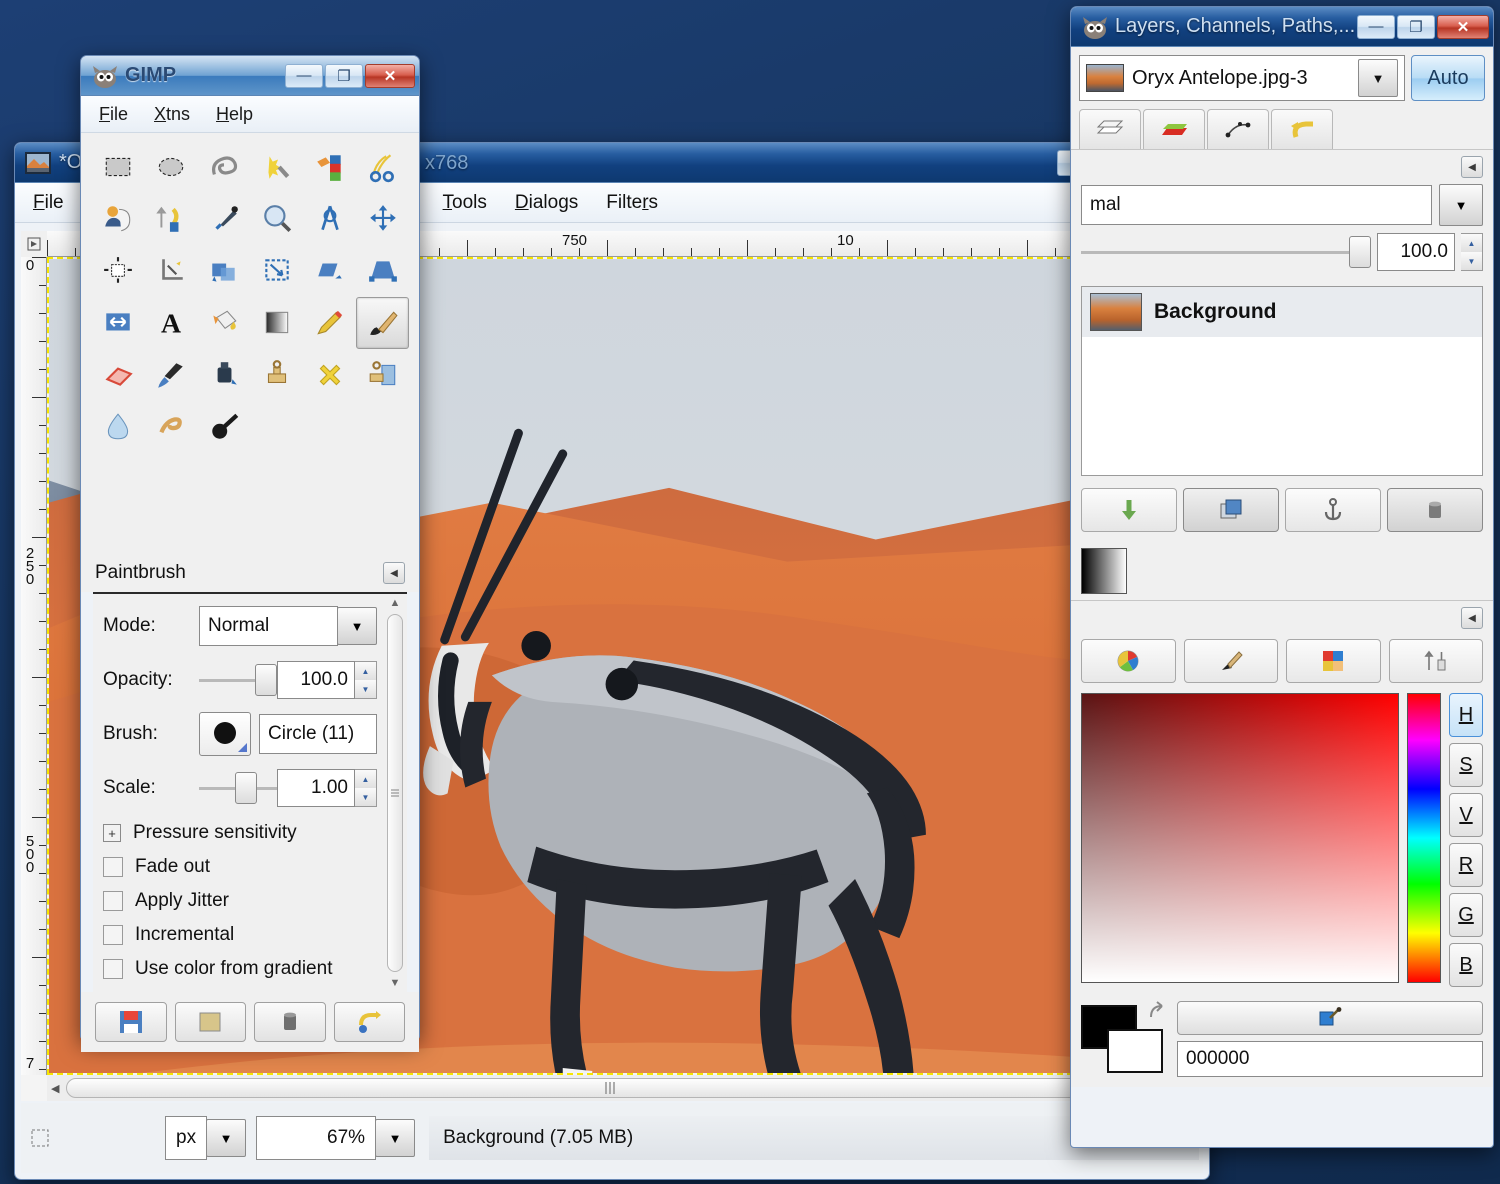 The image size is (1500, 1184). What do you see at coordinates (1448, 78) in the screenshot?
I see `auto-button: Auto` at bounding box center [1448, 78].